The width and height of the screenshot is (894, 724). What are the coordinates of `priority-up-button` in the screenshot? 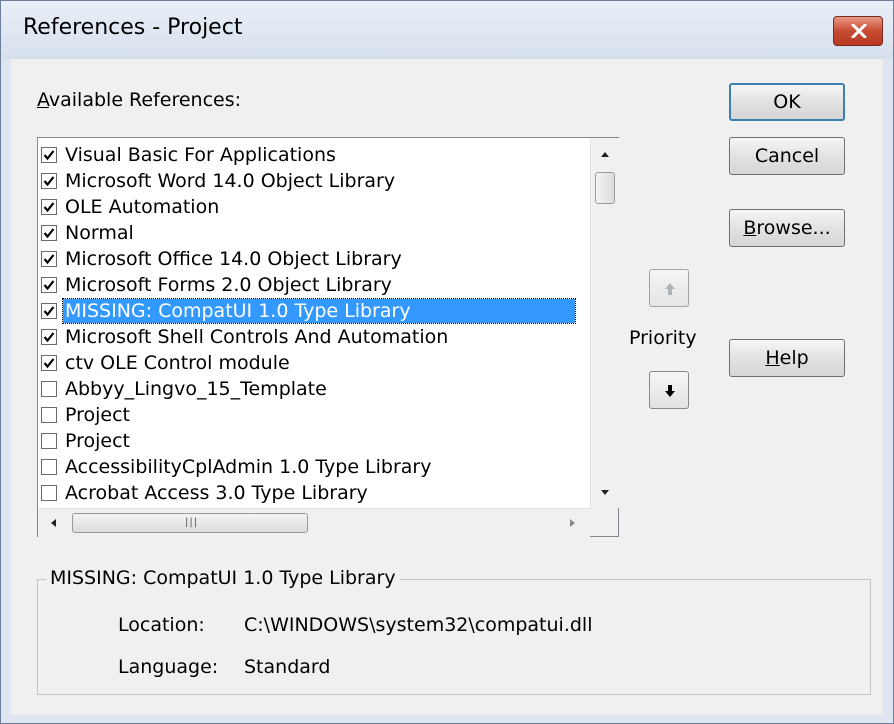 It's located at (669, 288).